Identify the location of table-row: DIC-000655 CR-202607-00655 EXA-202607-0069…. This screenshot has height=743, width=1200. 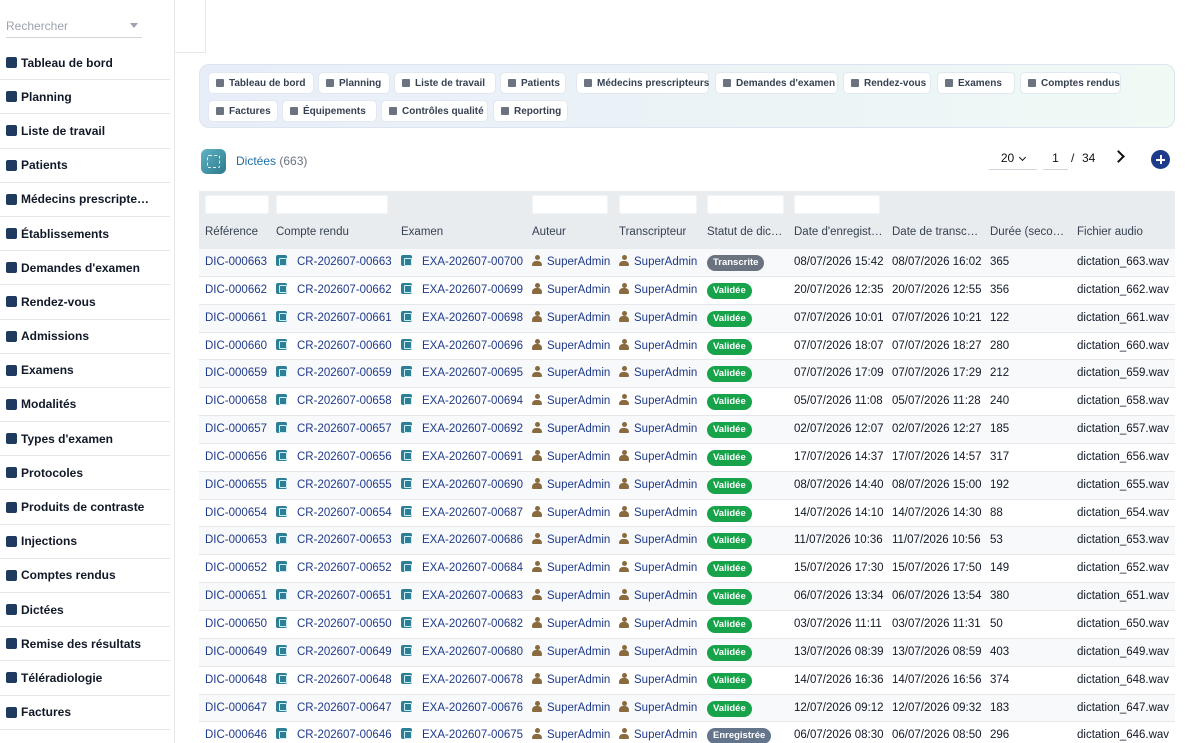
(687, 485).